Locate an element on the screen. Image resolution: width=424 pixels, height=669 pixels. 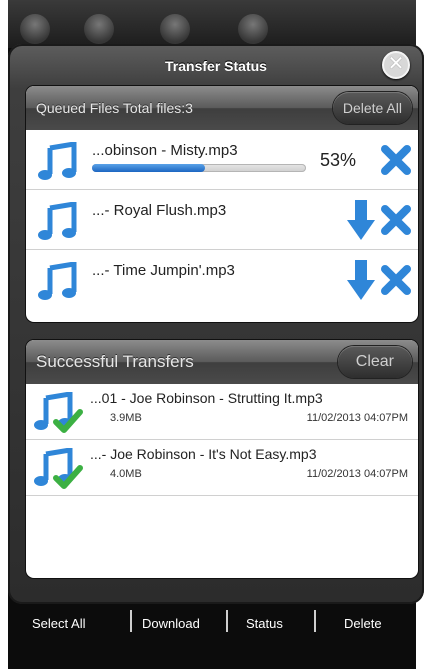
file-size: 4.0MB is located at coordinates (126, 474).